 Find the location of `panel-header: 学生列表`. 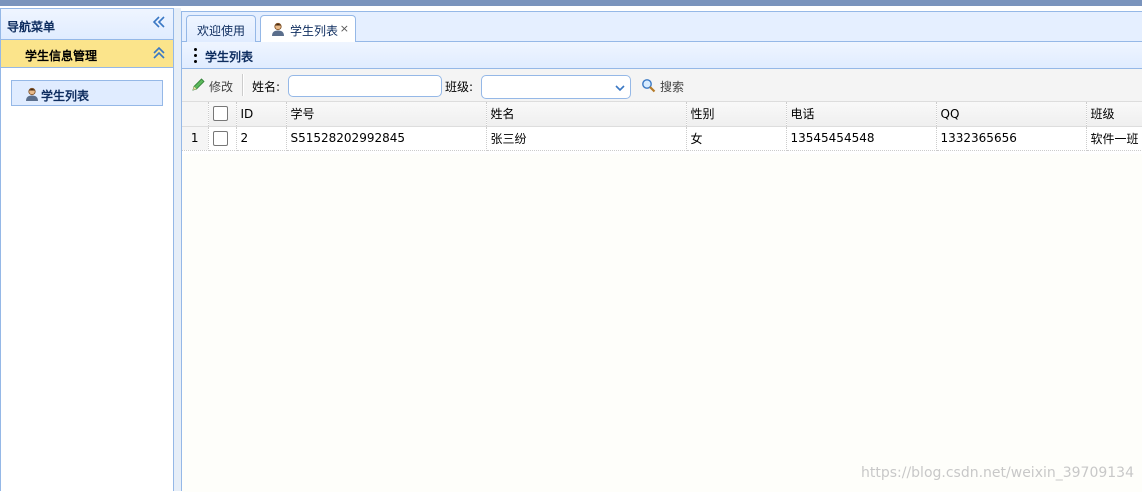

panel-header: 学生列表 is located at coordinates (662, 55).